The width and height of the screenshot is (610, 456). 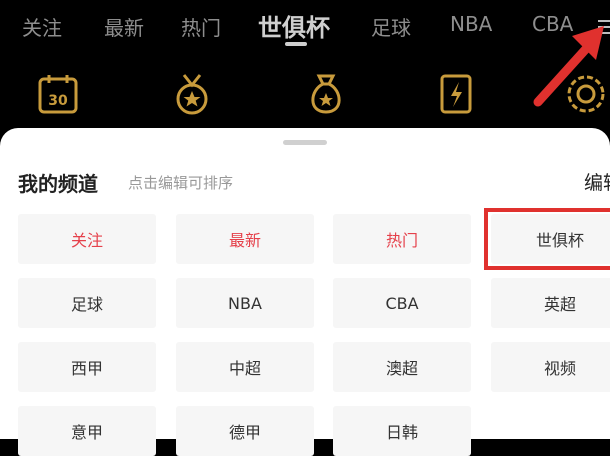 I want to click on edit-button: 编辑, so click(x=597, y=181).